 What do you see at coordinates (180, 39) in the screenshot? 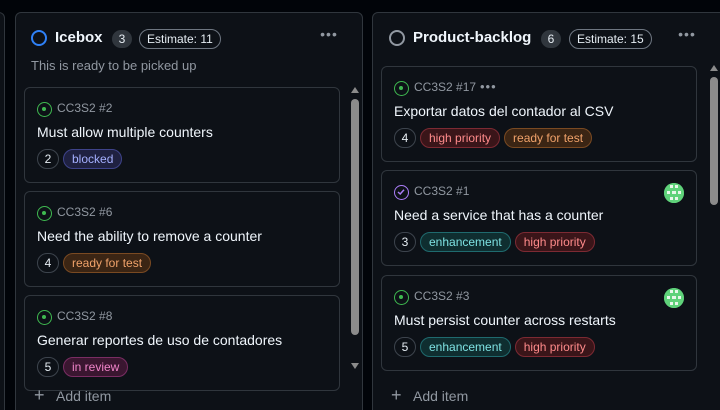
I see `column-estimate: Estimate: 11` at bounding box center [180, 39].